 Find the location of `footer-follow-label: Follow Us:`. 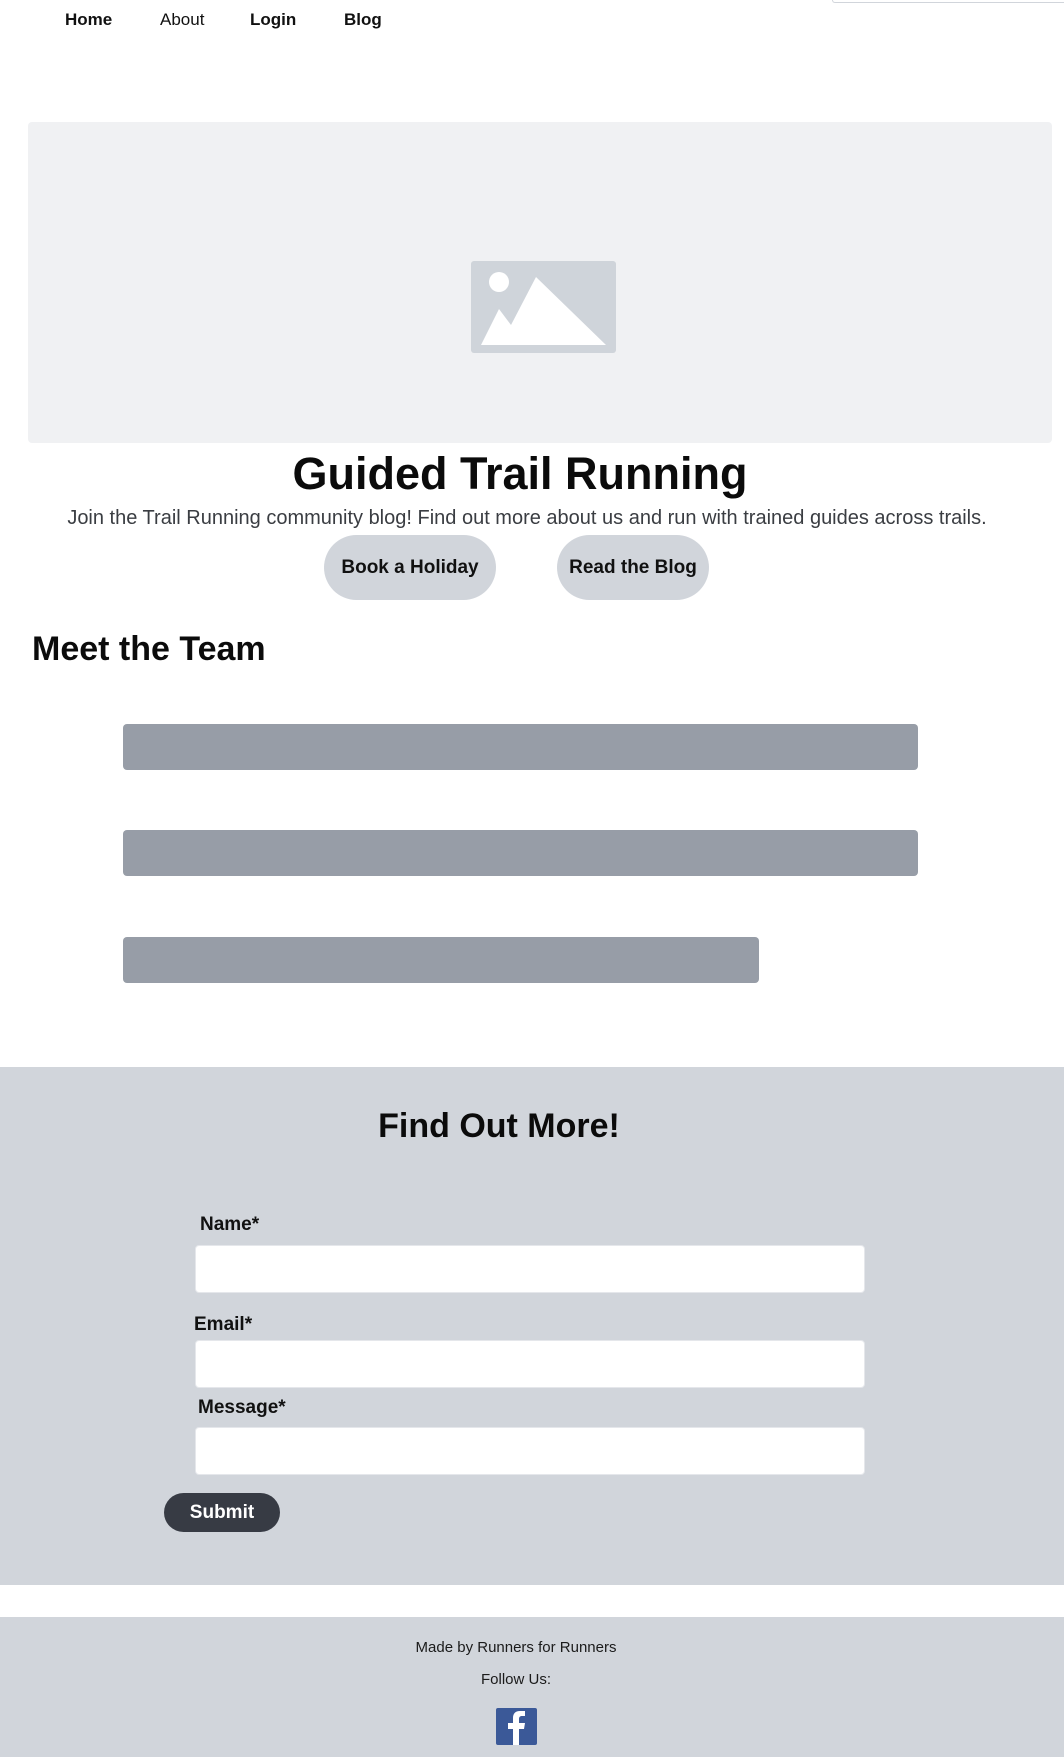

footer-follow-label: Follow Us: is located at coordinates (515, 1679).